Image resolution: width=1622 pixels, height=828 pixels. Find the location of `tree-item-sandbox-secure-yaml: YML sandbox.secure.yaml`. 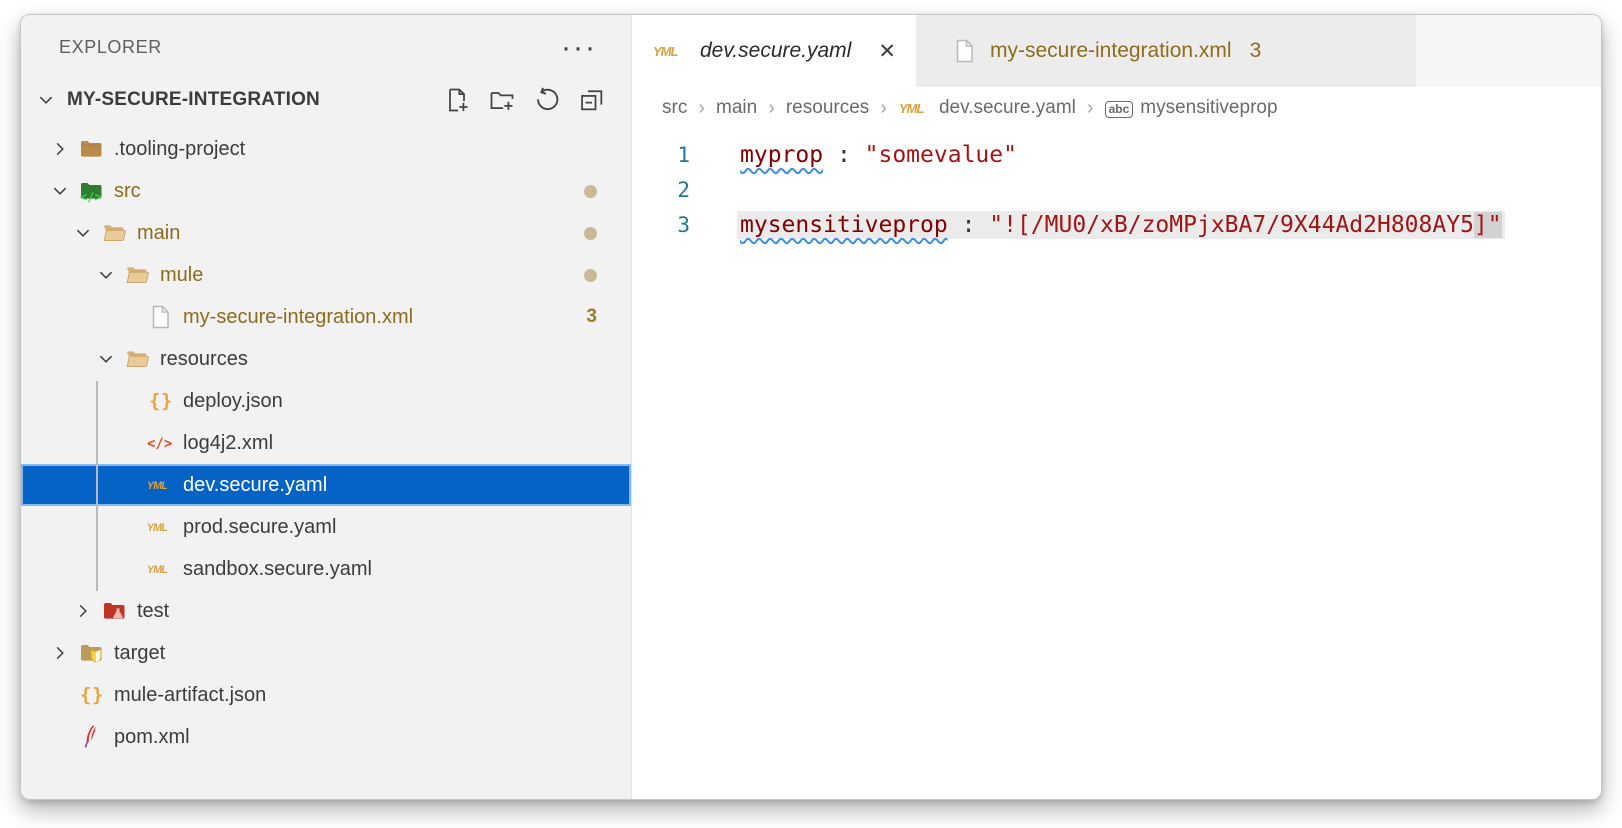

tree-item-sandbox-secure-yaml: YML sandbox.secure.yaml is located at coordinates (326, 569).